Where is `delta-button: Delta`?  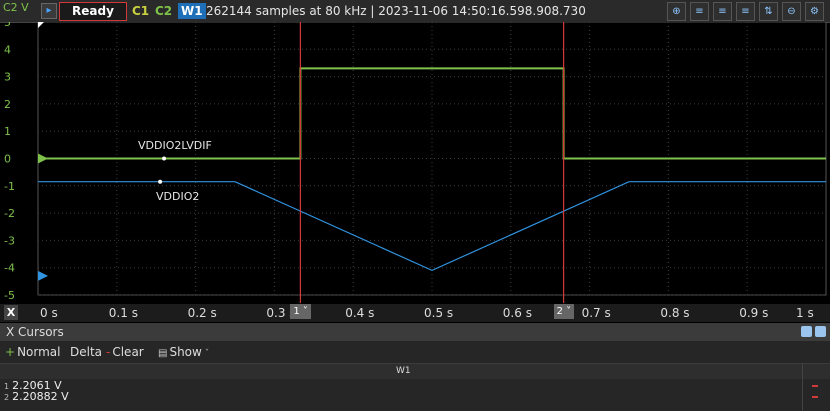 delta-button: Delta is located at coordinates (86, 352).